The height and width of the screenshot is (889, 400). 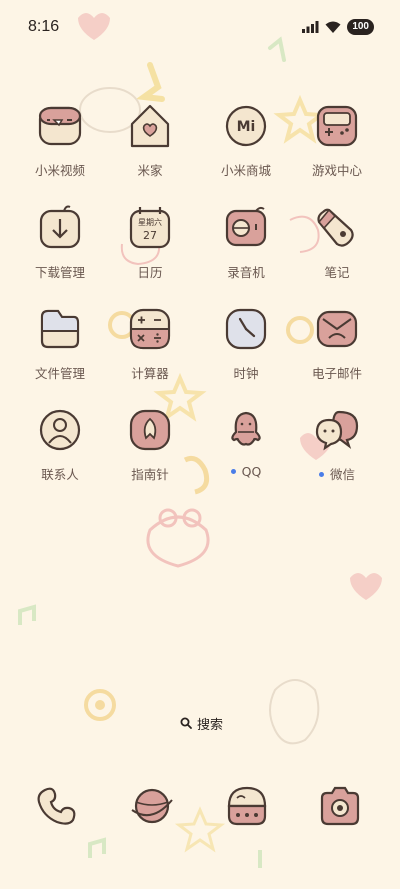 I want to click on app-download-manager: 下载管理, so click(x=60, y=241).